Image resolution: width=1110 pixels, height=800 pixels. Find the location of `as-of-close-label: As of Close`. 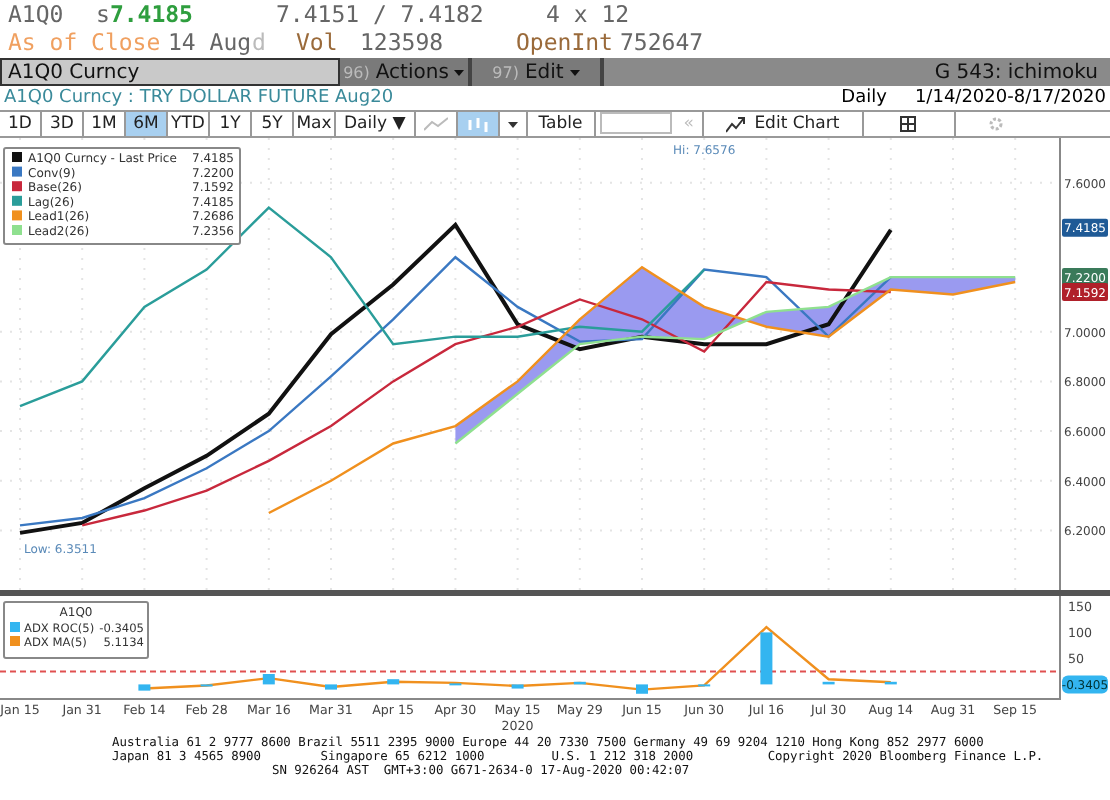

as-of-close-label: As of Close is located at coordinates (85, 42).